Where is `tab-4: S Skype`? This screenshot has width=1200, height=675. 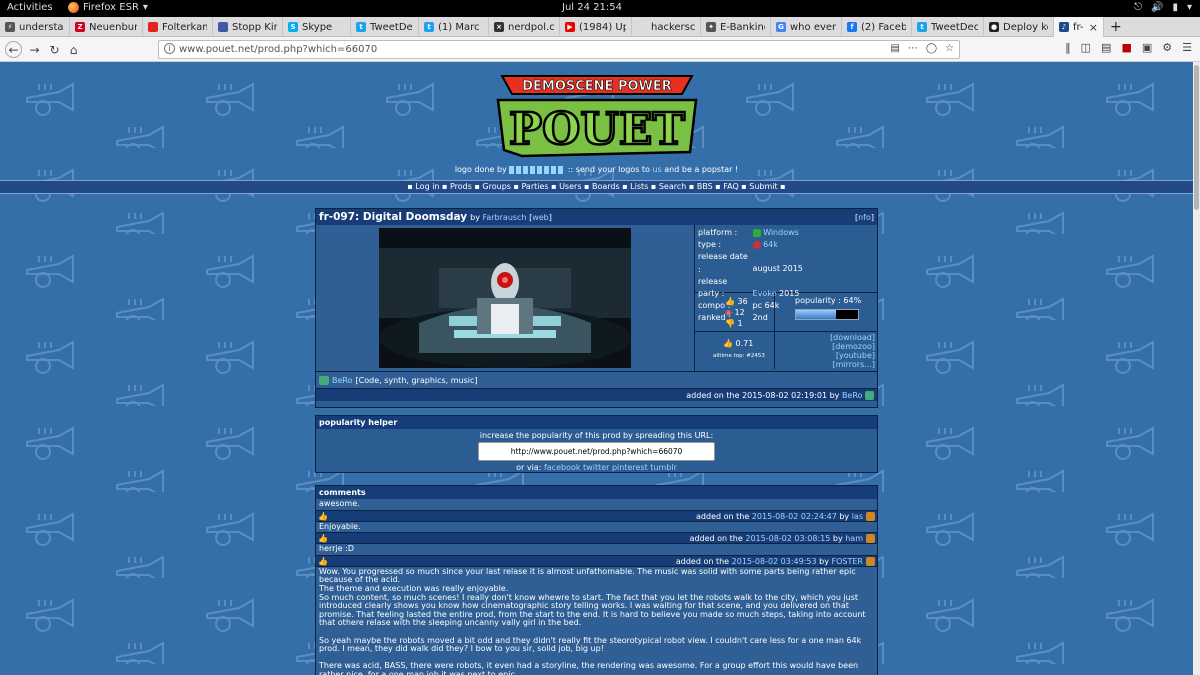 tab-4: S Skype is located at coordinates (317, 27).